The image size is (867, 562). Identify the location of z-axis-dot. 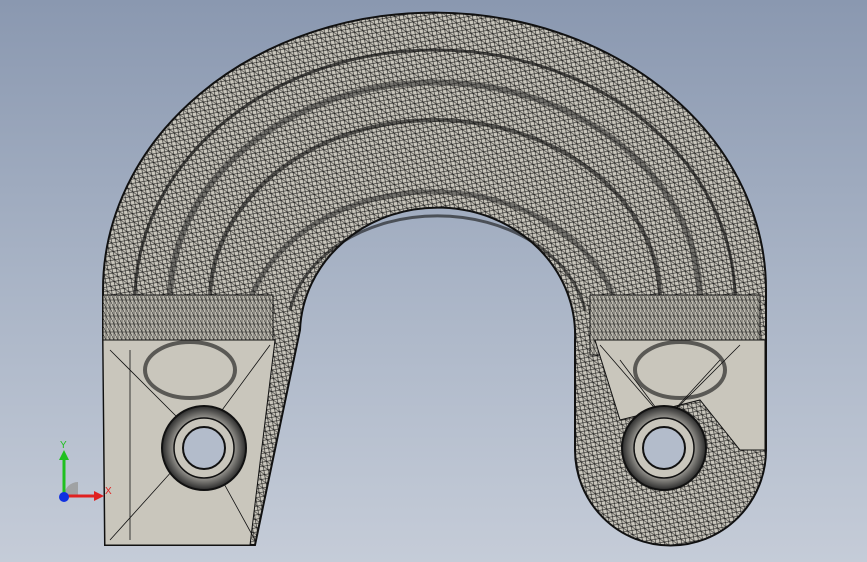
(64, 497).